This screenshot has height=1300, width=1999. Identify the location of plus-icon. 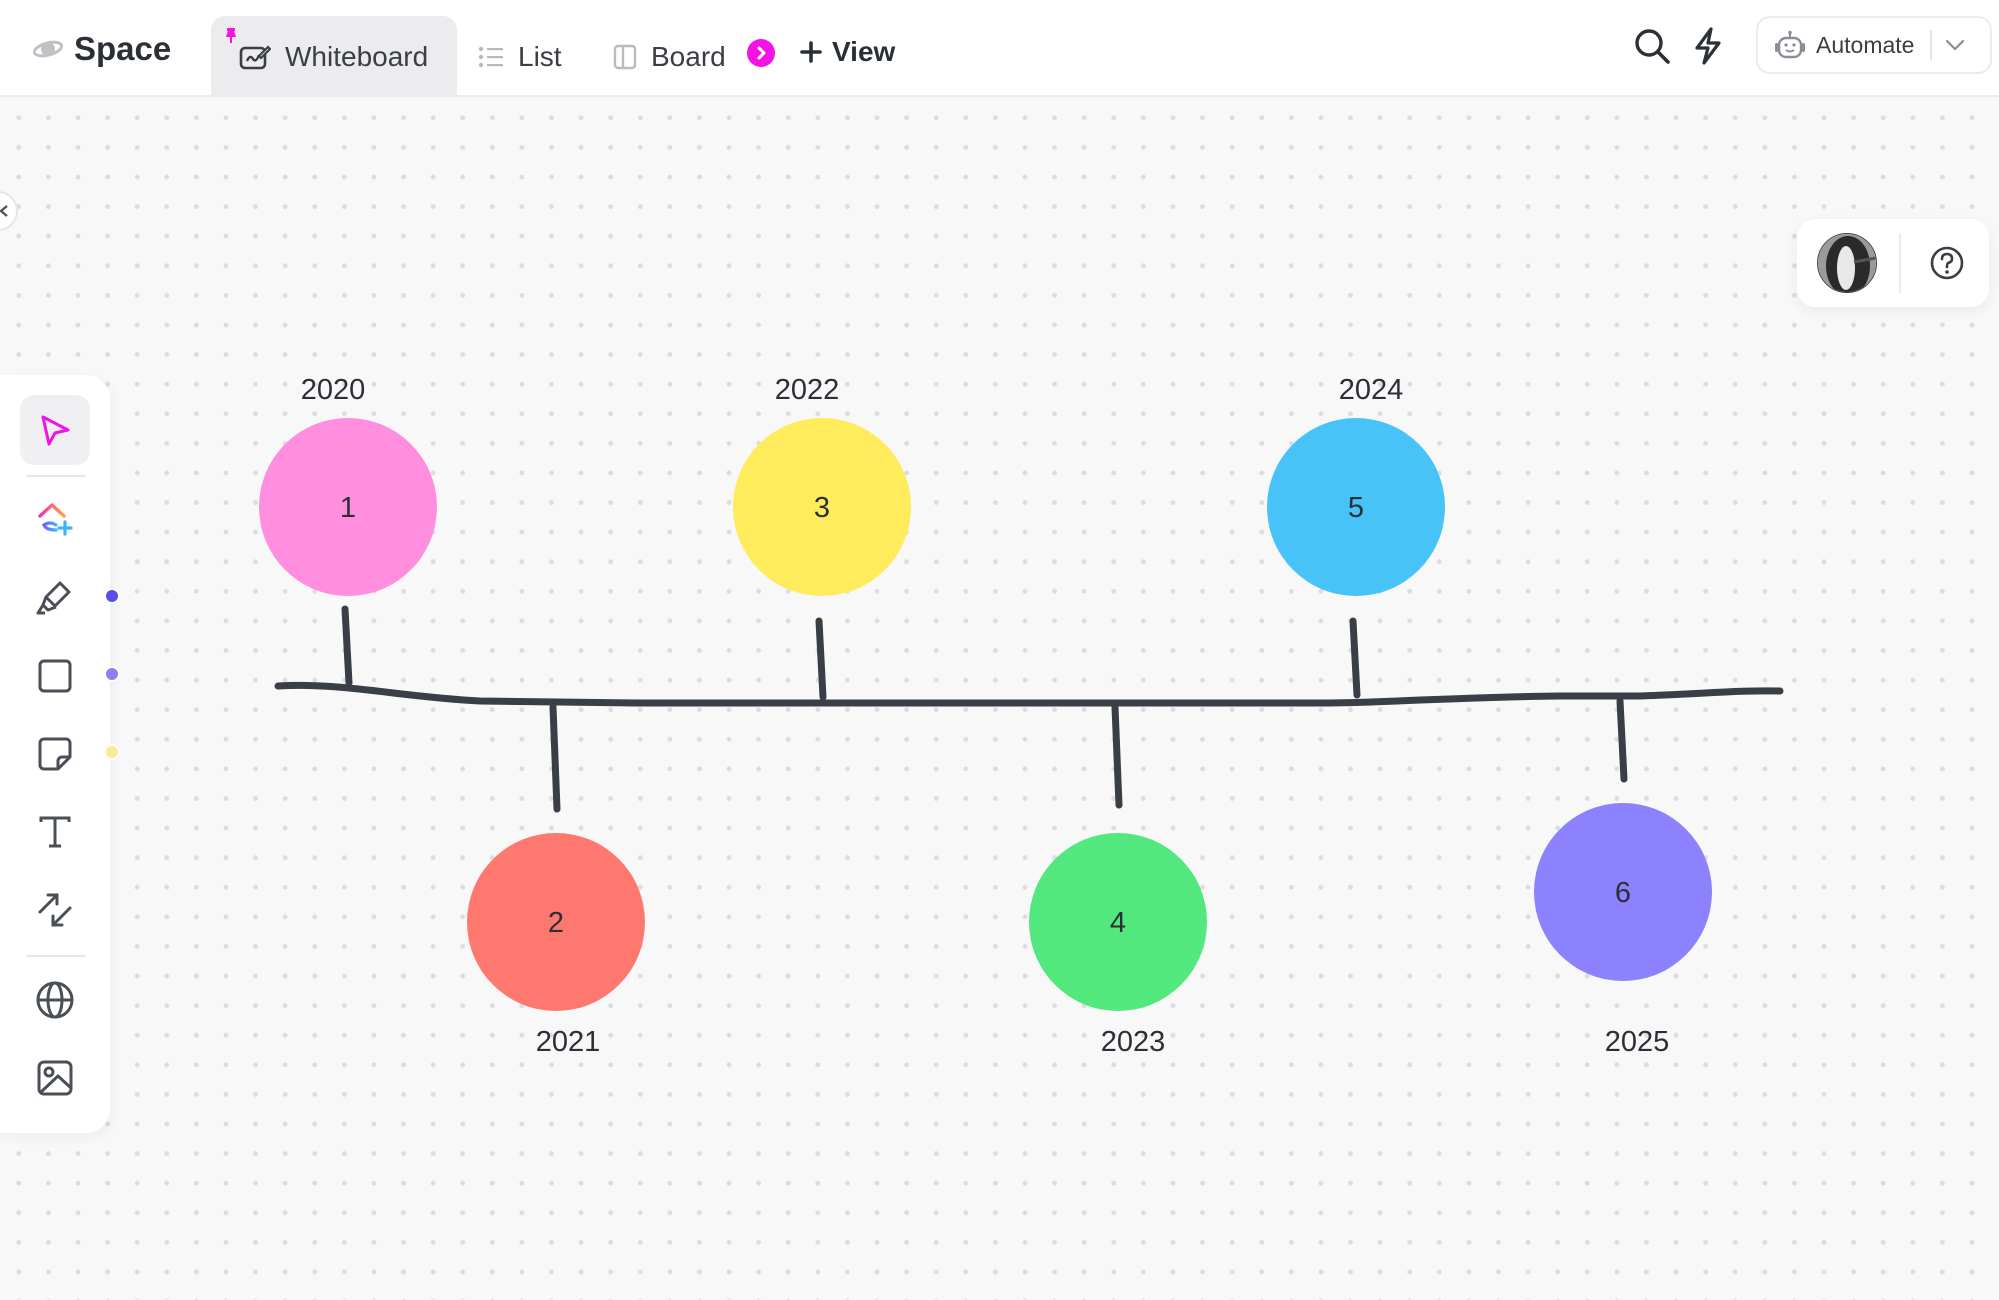
(811, 52).